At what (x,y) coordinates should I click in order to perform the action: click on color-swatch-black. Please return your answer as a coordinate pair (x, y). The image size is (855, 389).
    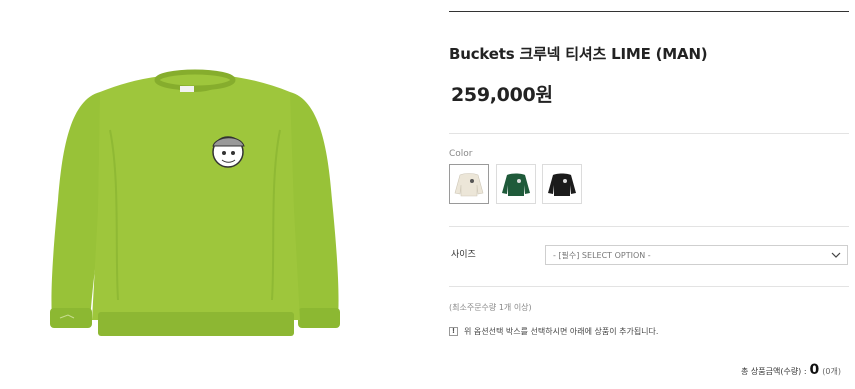
    Looking at the image, I should click on (562, 184).